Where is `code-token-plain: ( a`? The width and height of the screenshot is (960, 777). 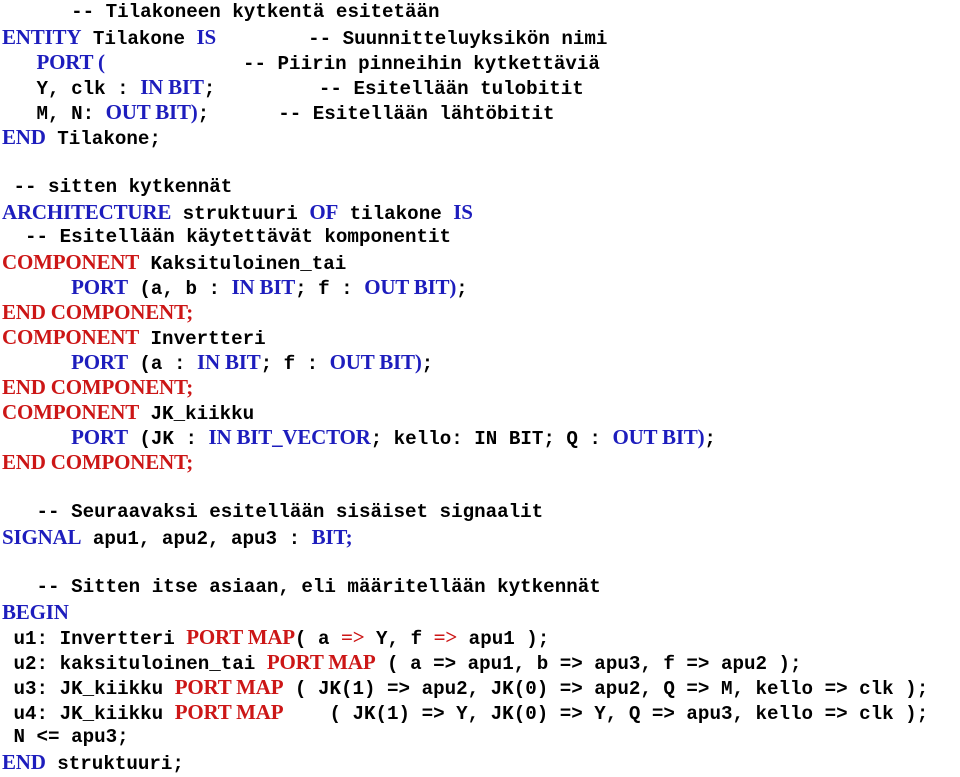
code-token-plain: ( a is located at coordinates (317, 639).